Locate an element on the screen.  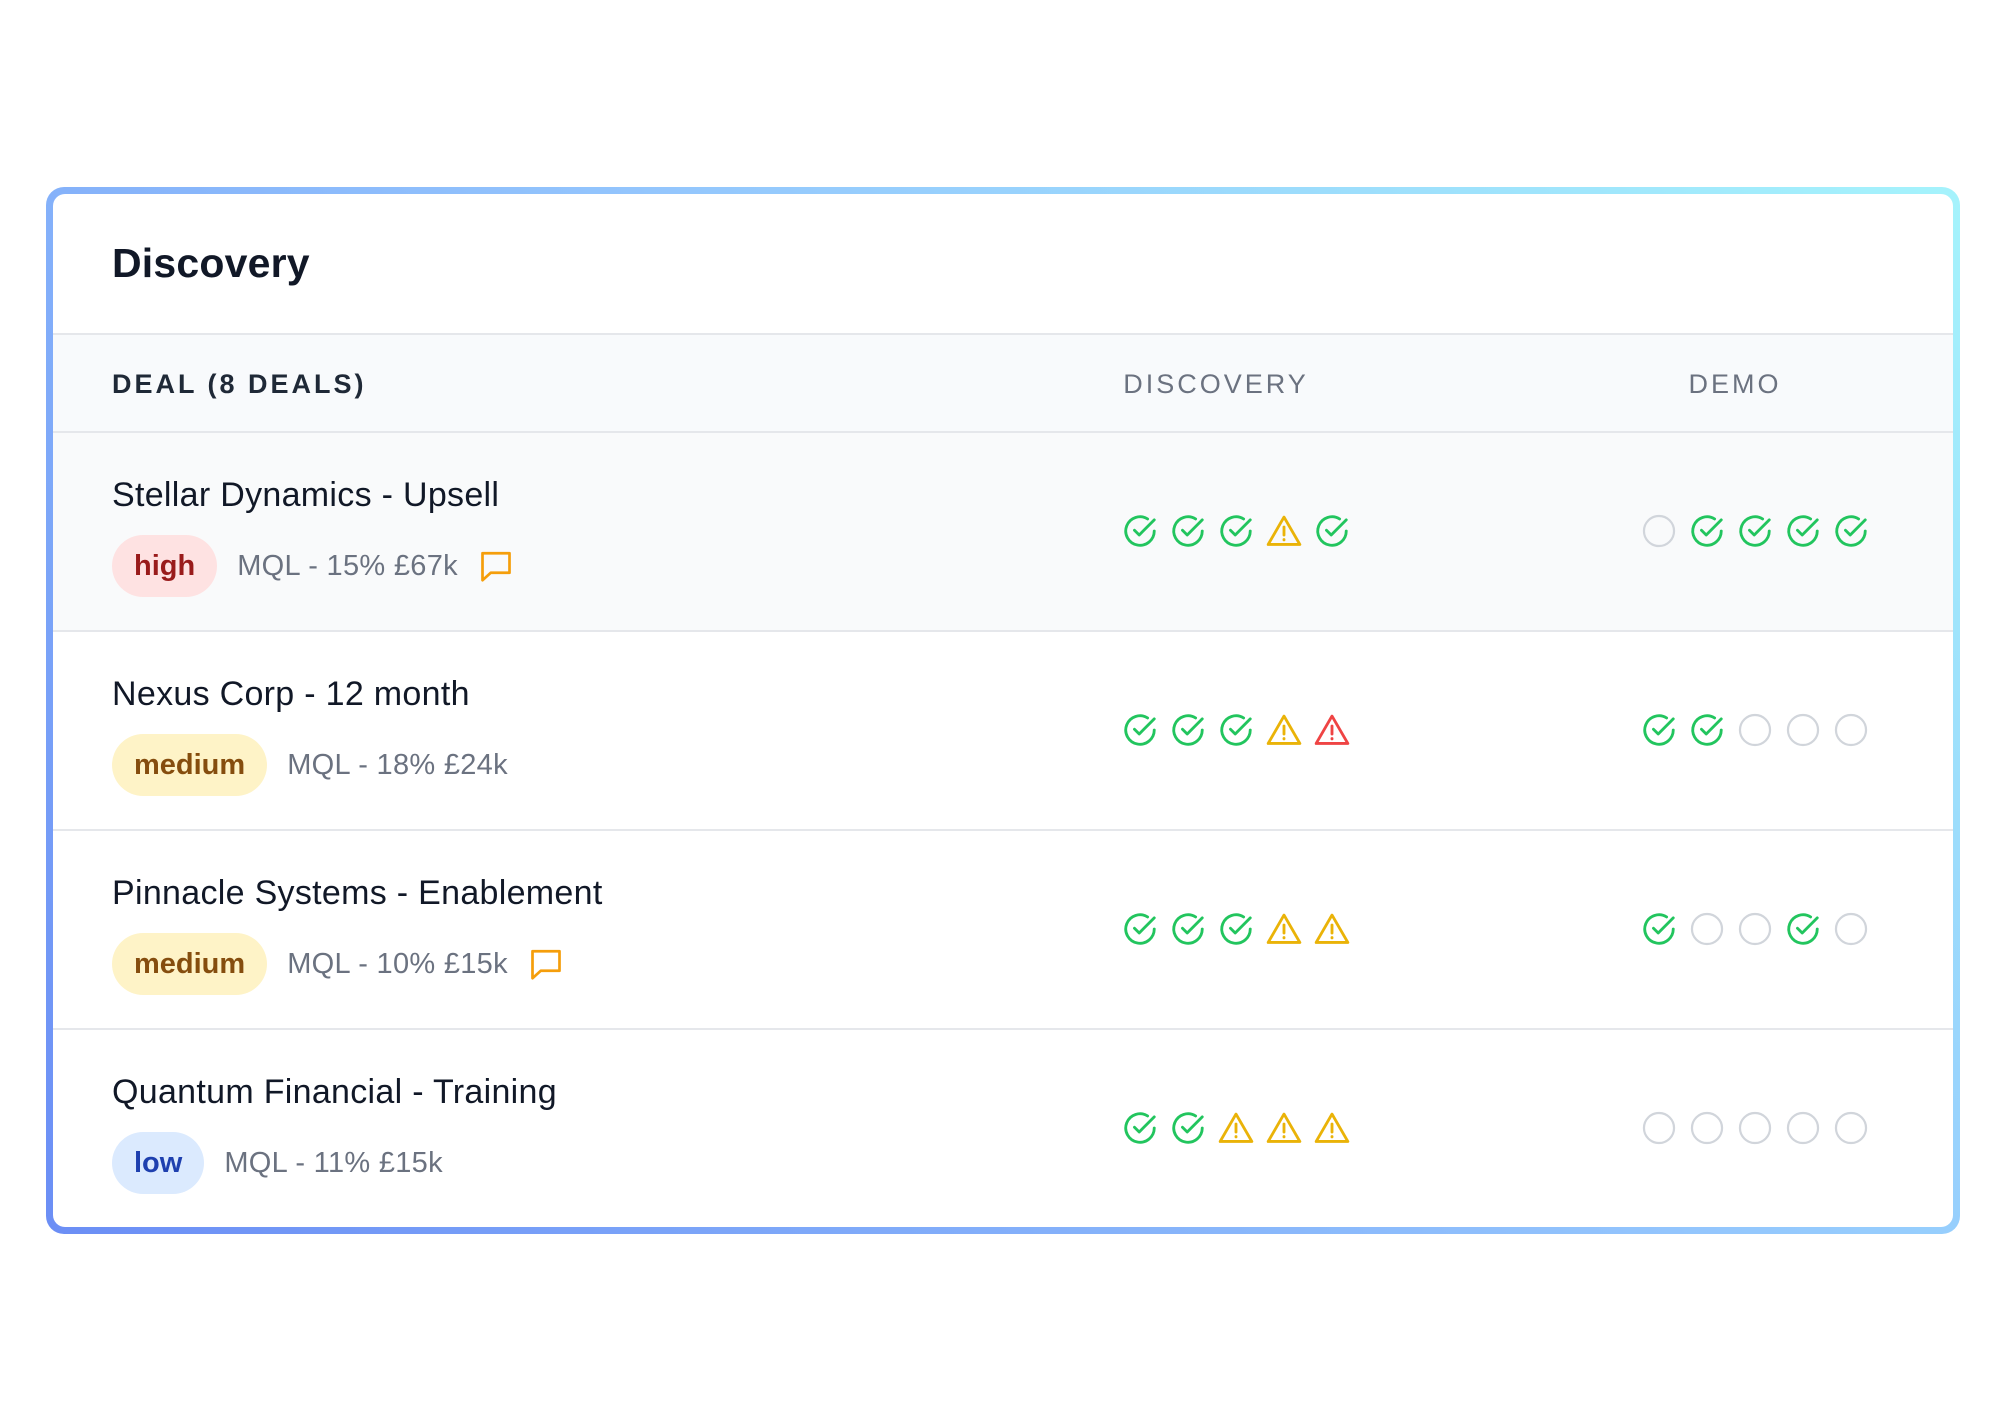
deal-name: Nexus Corp - 12 month is located at coordinates (310, 694).